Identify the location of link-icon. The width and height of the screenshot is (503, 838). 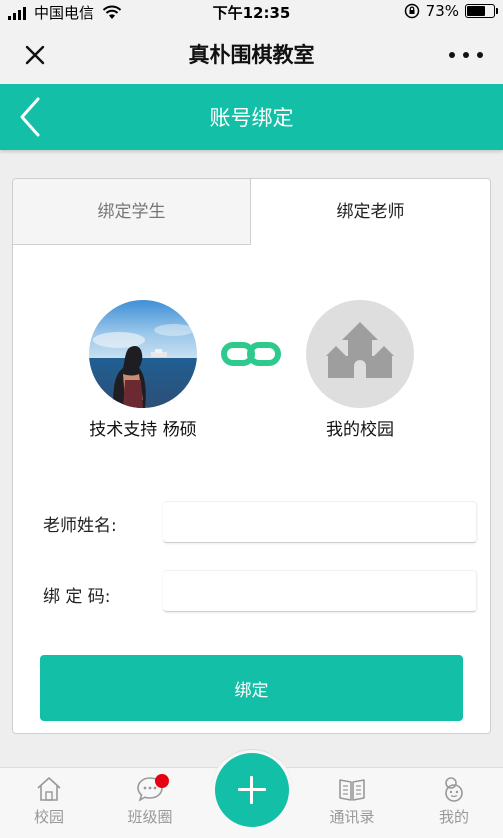
(251, 354).